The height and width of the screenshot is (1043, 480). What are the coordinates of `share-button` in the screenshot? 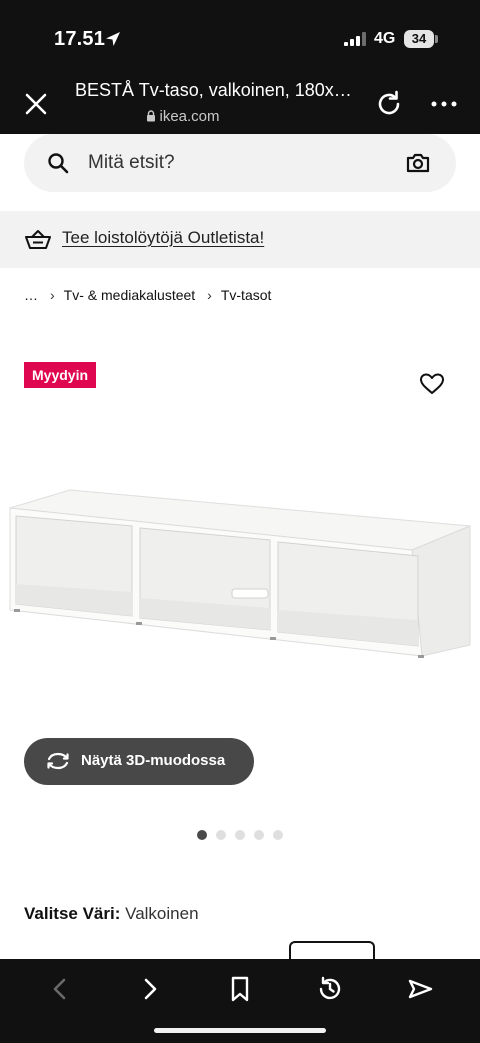 It's located at (420, 989).